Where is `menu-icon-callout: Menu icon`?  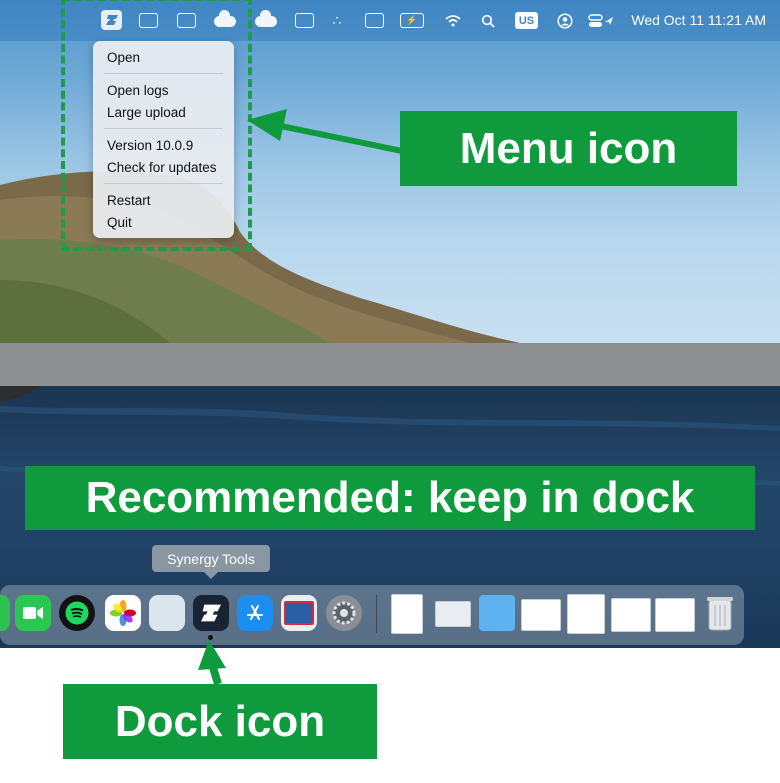
menu-icon-callout: Menu icon is located at coordinates (568, 148).